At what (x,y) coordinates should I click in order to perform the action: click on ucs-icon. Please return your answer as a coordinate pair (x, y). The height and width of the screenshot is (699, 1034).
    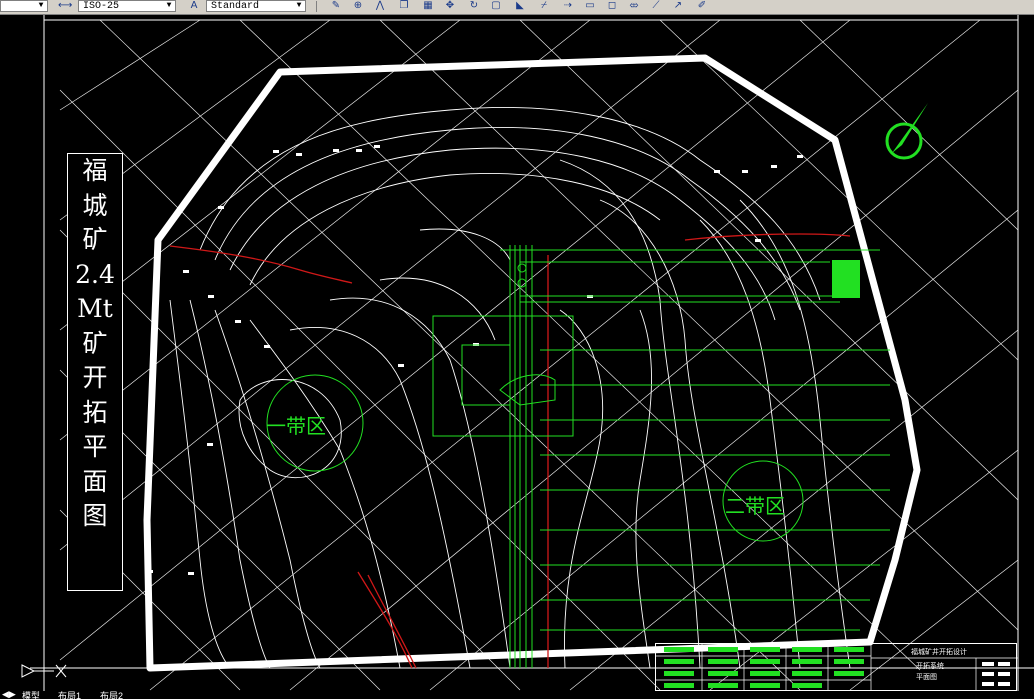
    Looking at the image, I should click on (44, 671).